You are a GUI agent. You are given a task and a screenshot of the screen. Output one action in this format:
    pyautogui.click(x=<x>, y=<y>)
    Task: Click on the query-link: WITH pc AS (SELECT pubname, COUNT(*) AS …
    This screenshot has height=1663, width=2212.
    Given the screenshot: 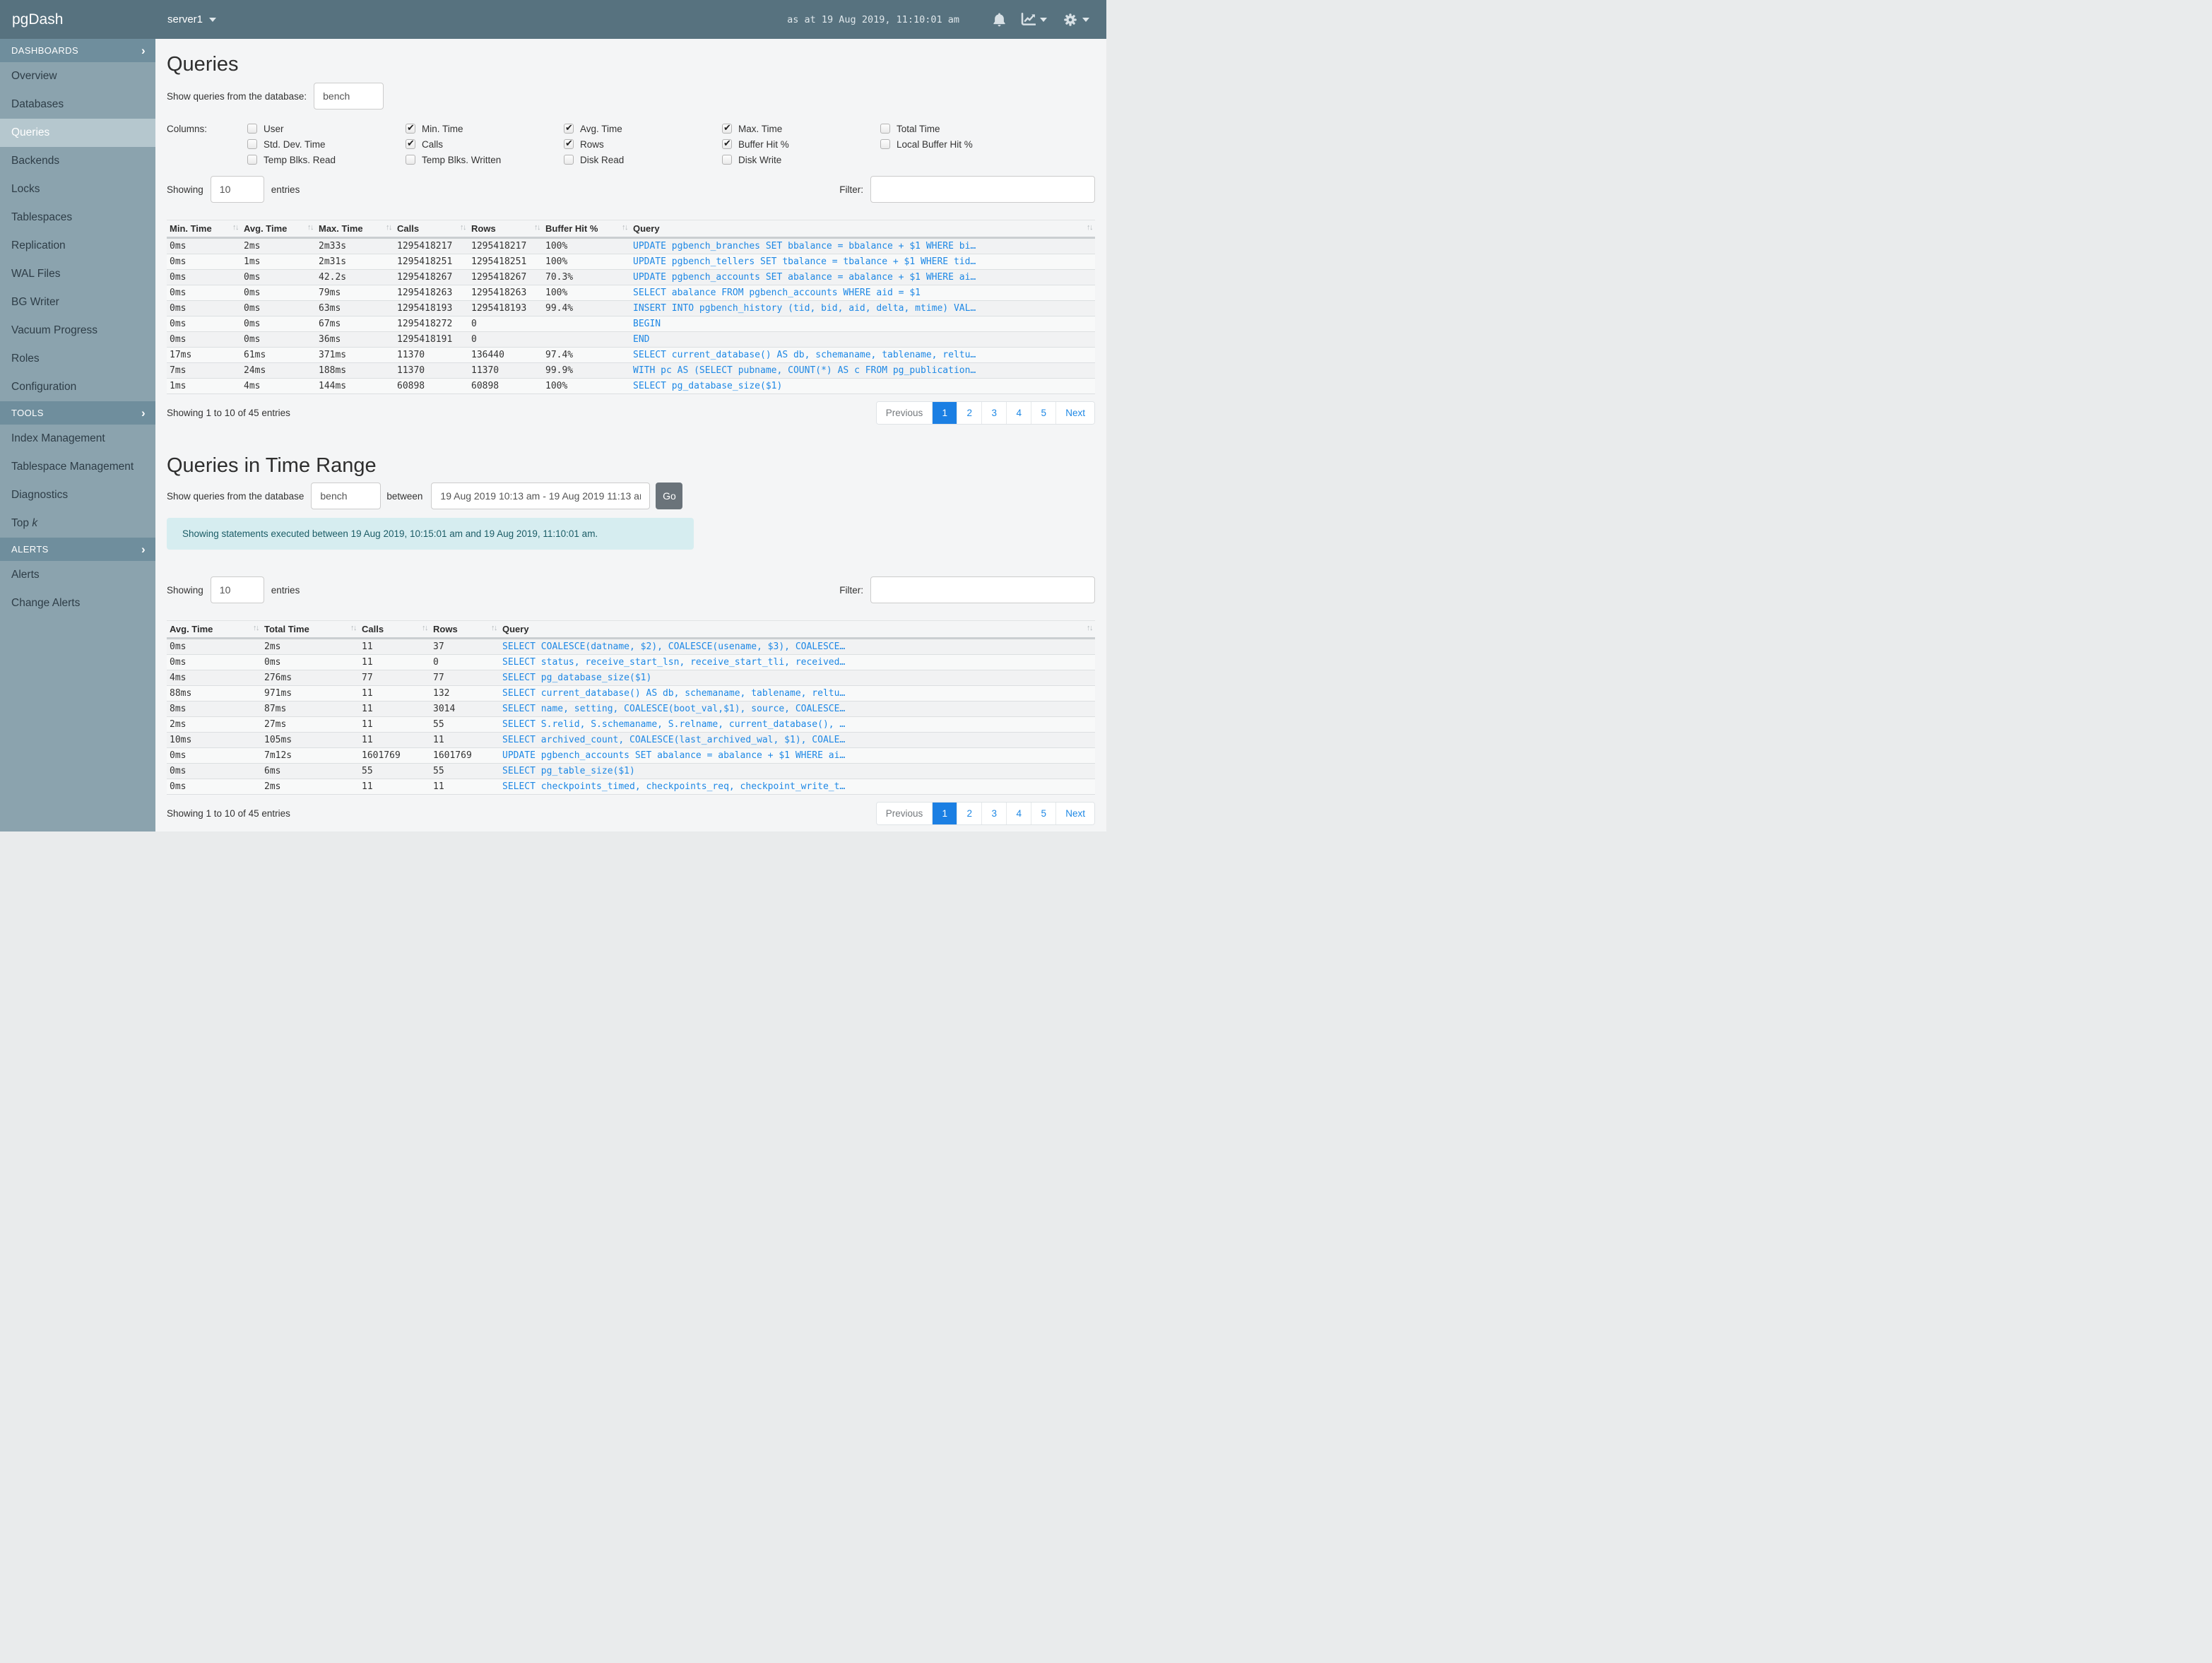 What is the action you would take?
    pyautogui.click(x=862, y=370)
    